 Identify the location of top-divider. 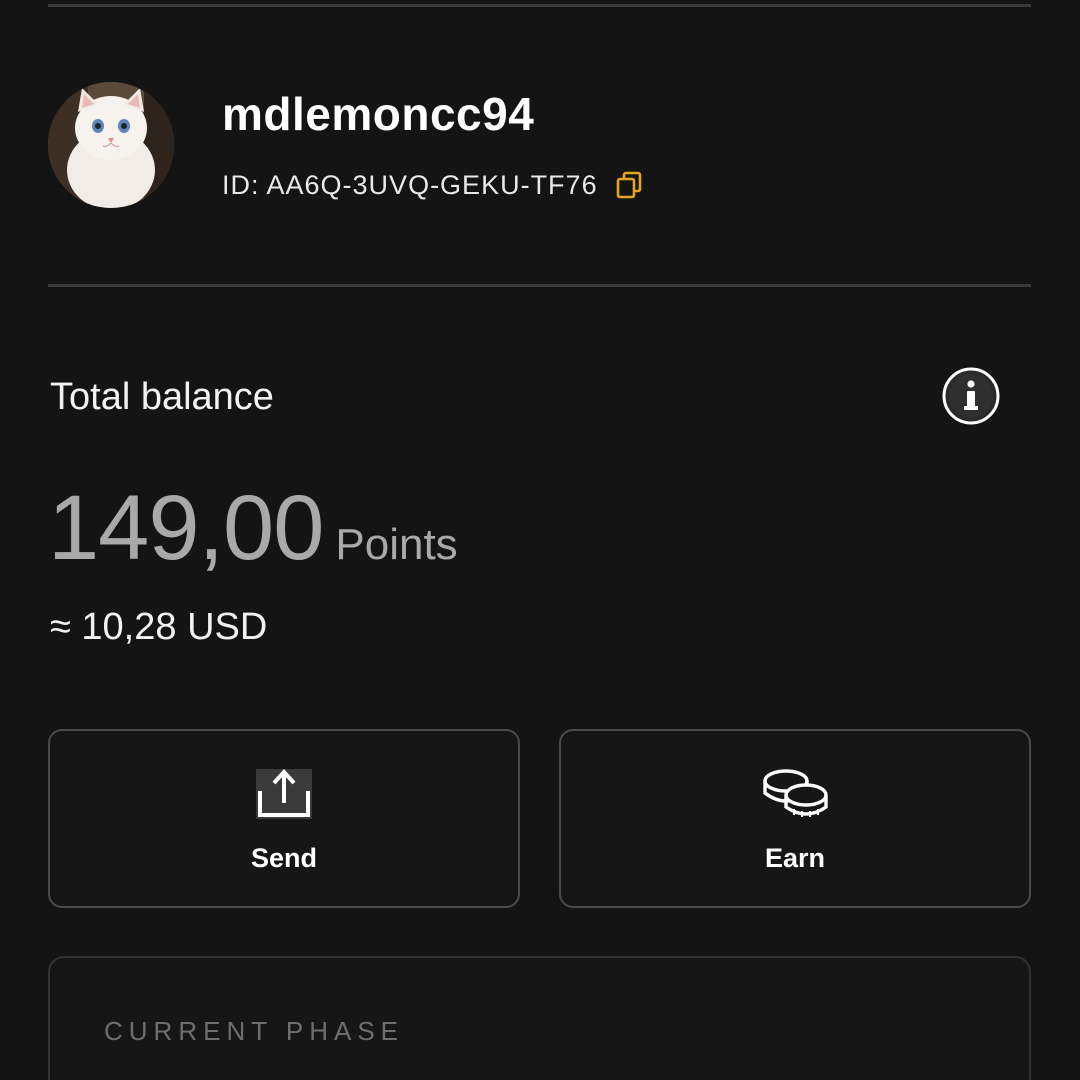
(539, 5).